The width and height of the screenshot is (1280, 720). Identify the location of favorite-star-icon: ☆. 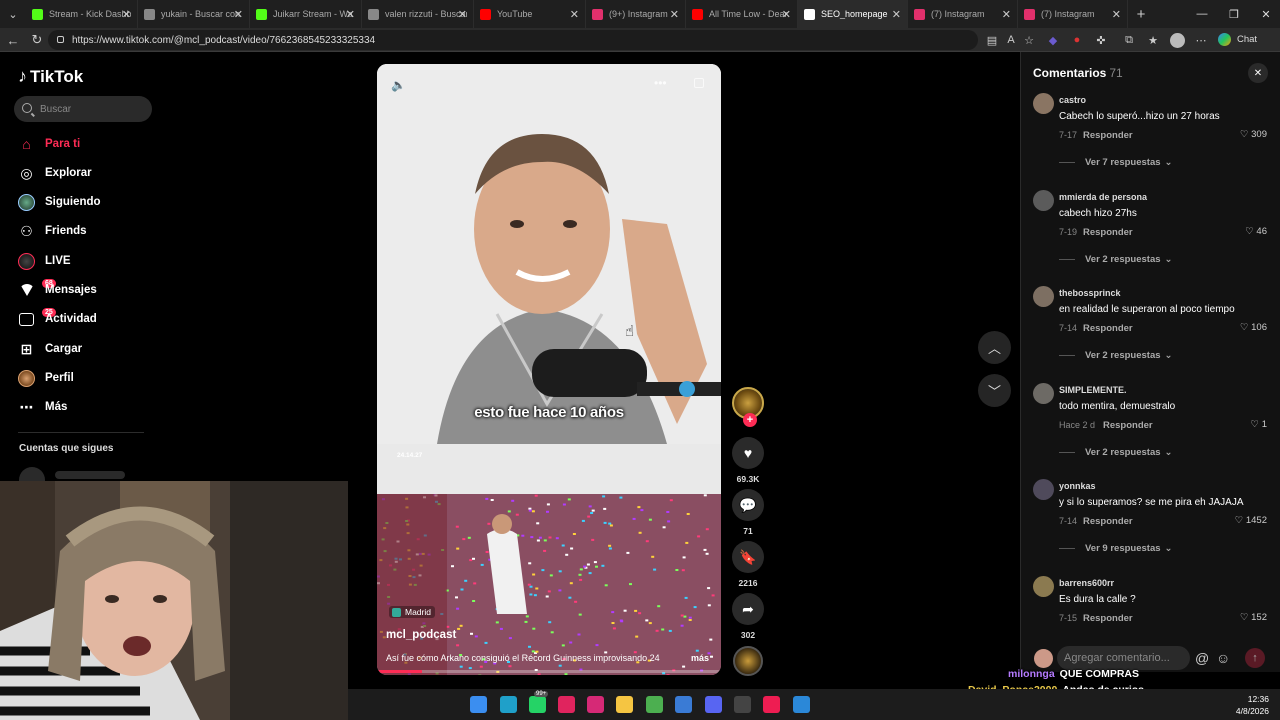
(1029, 40).